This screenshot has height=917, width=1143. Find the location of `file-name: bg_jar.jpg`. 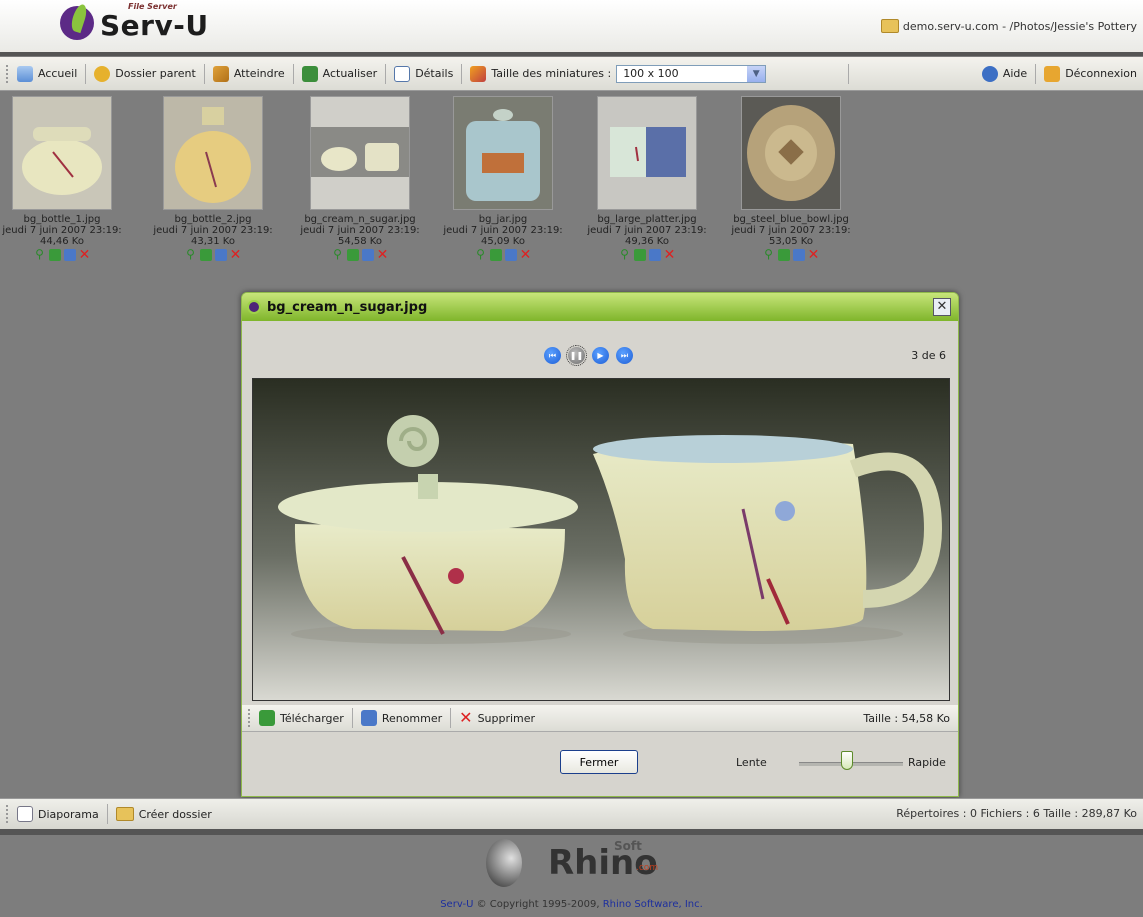

file-name: bg_jar.jpg is located at coordinates (503, 219).